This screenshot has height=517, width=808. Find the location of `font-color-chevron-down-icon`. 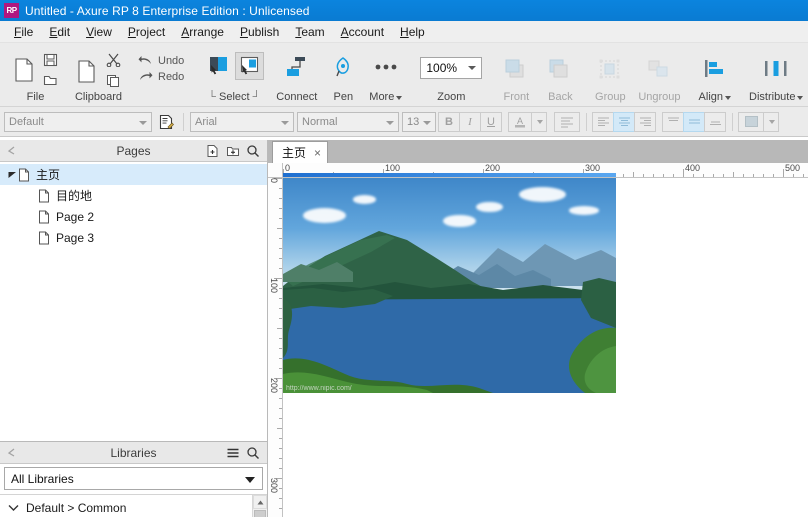

font-color-chevron-down-icon is located at coordinates (540, 121).